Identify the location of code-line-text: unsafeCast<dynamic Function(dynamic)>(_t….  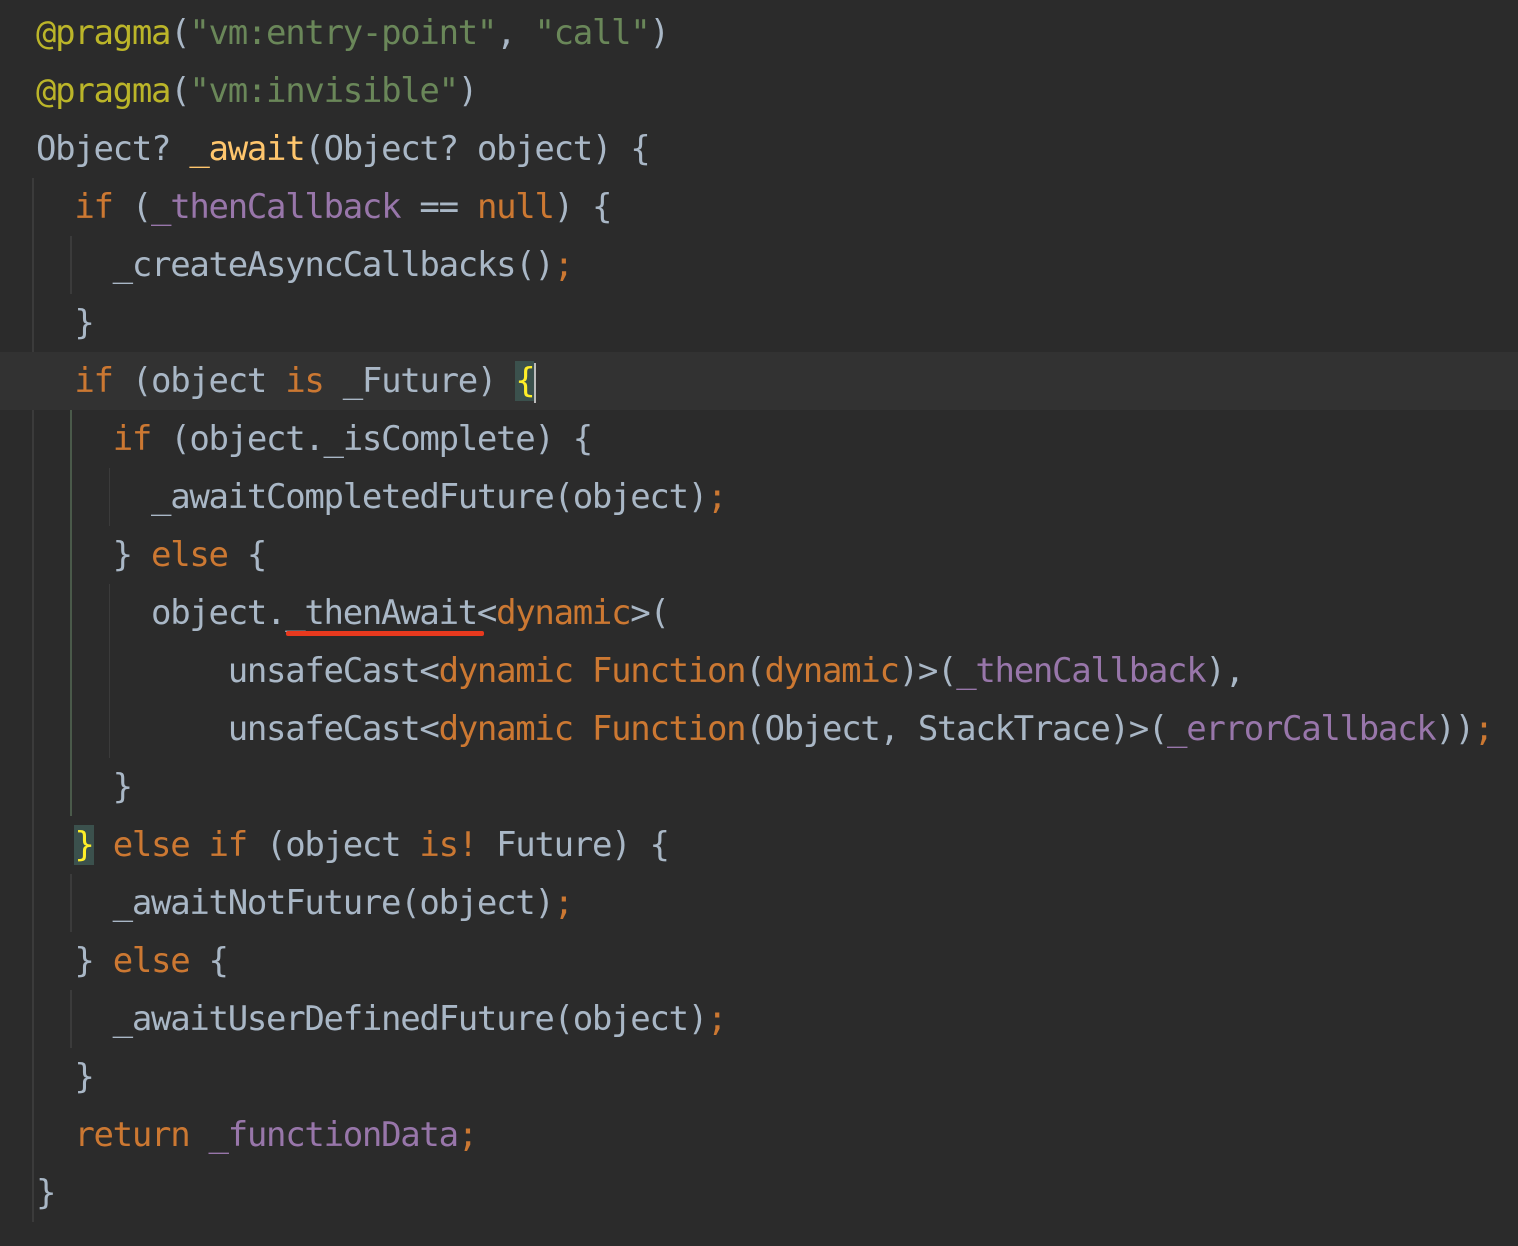
(640, 671).